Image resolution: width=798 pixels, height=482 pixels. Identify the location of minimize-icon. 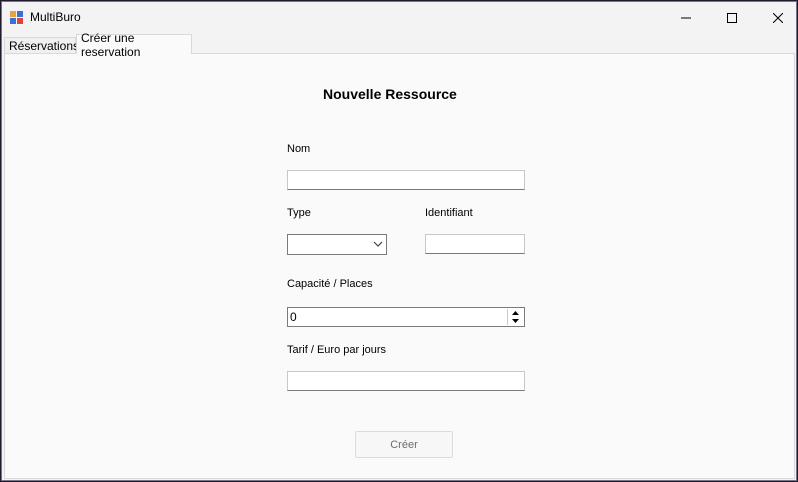
(686, 18).